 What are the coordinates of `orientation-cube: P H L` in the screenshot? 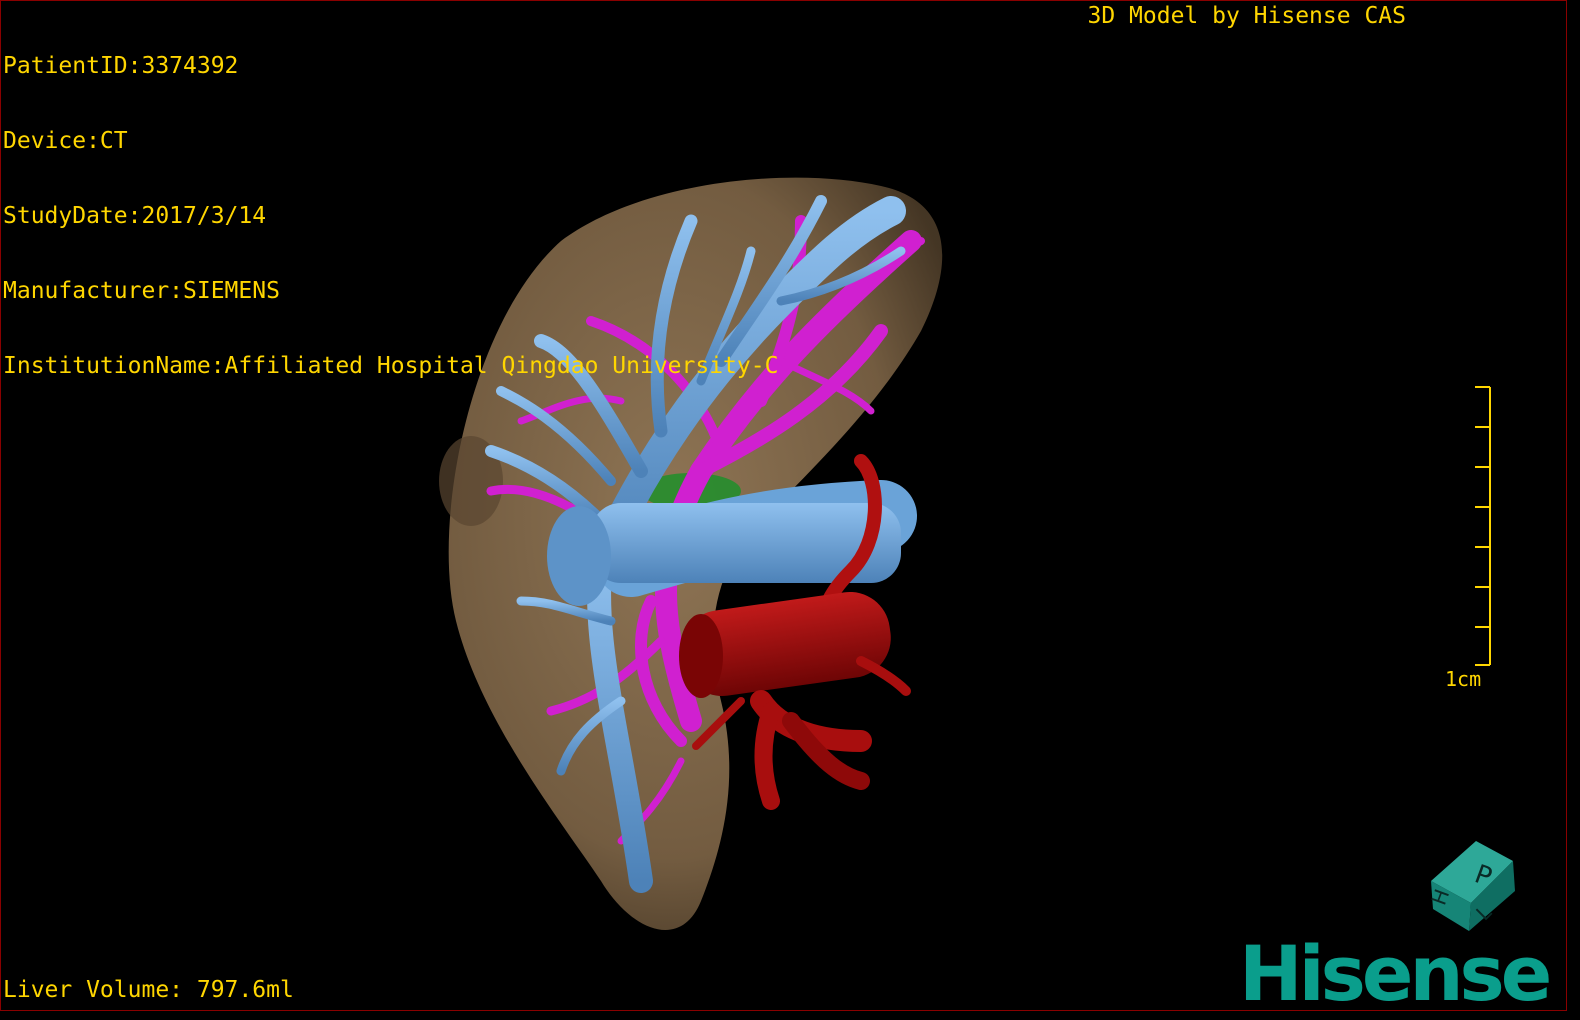 It's located at (1470, 886).